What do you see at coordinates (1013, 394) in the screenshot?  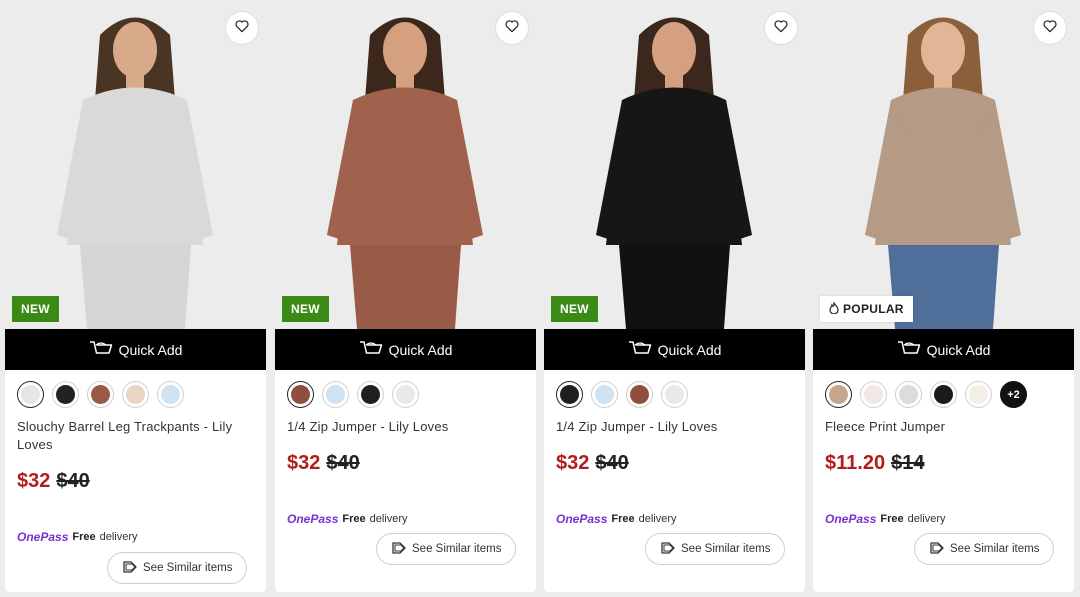 I see `more-colors-button: +2` at bounding box center [1013, 394].